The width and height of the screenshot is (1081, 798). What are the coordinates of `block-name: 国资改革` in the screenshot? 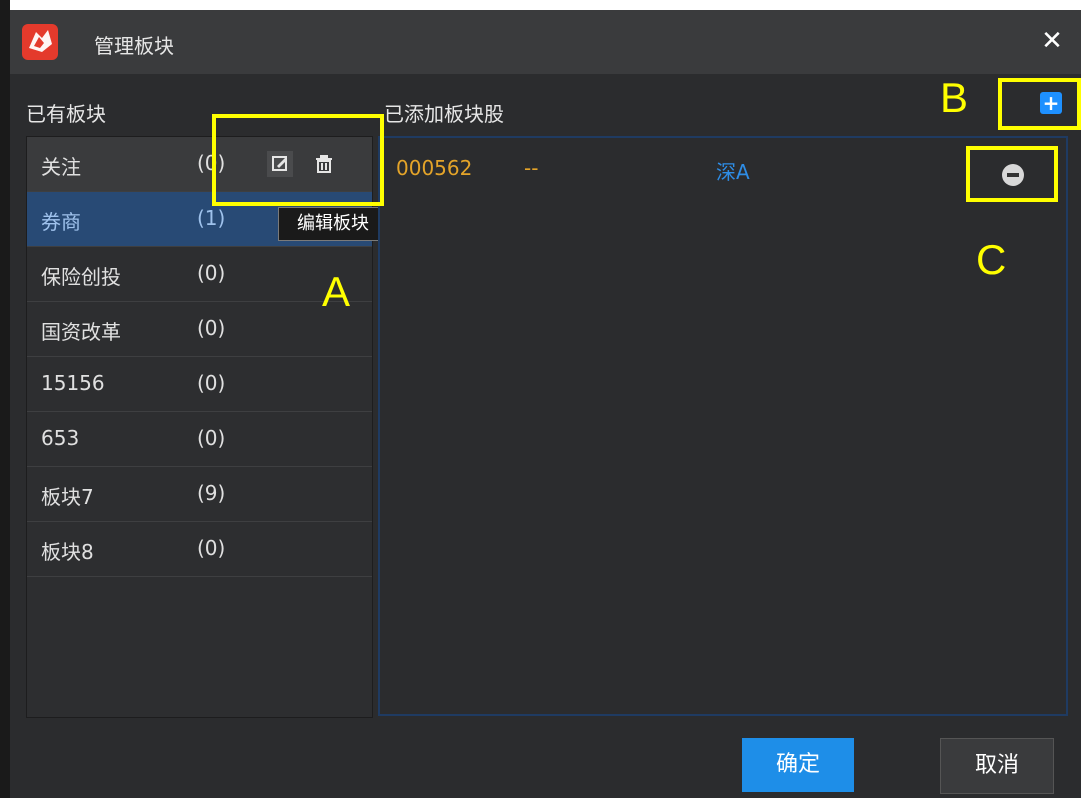 It's located at (81, 332).